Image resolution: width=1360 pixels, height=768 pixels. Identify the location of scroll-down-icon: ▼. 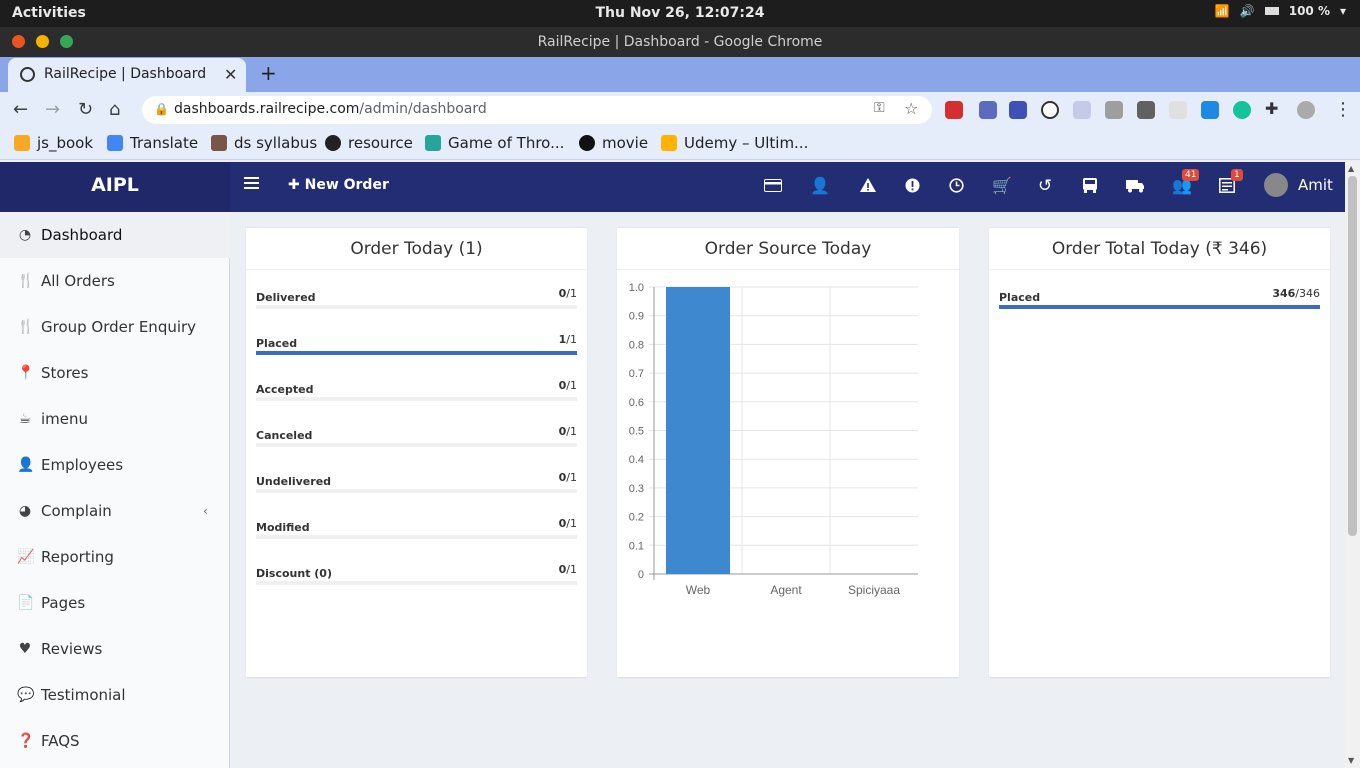
(1351, 760).